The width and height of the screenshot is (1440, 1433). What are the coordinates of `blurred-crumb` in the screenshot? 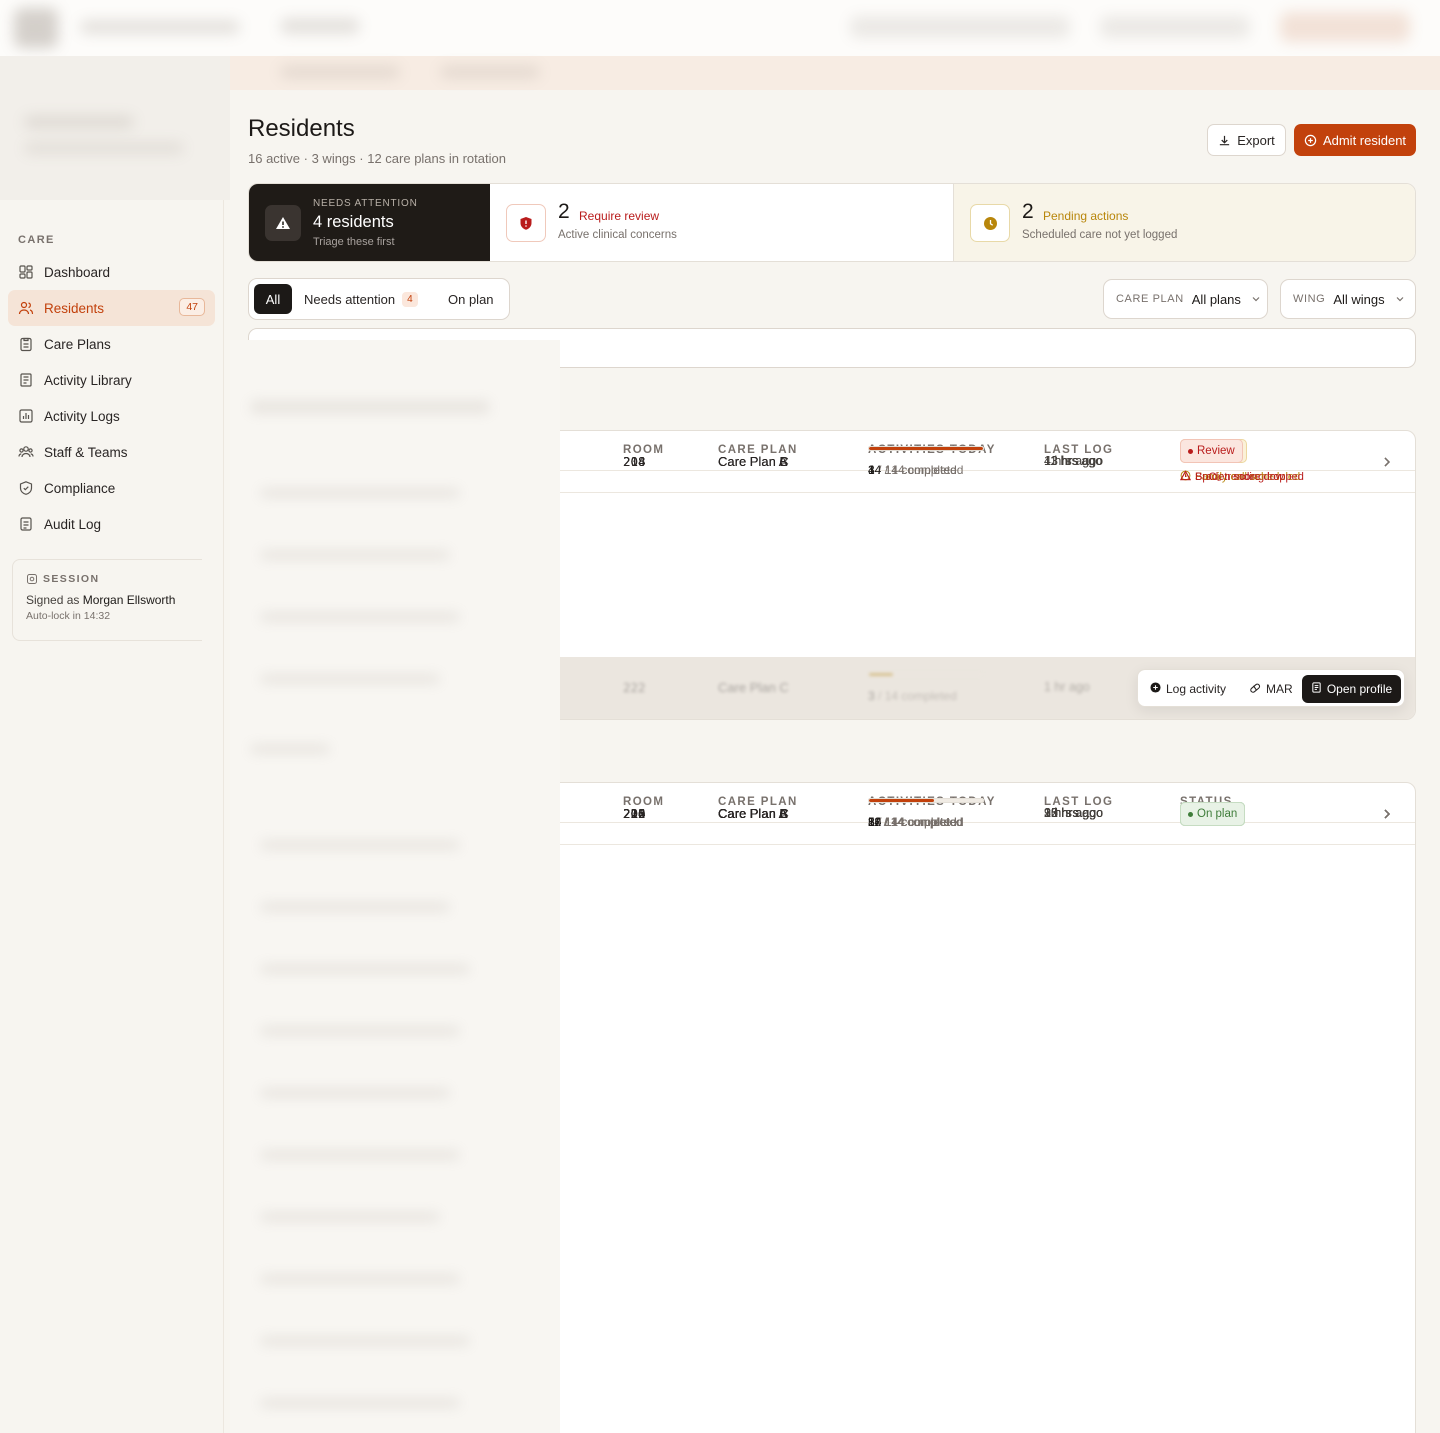 It's located at (340, 72).